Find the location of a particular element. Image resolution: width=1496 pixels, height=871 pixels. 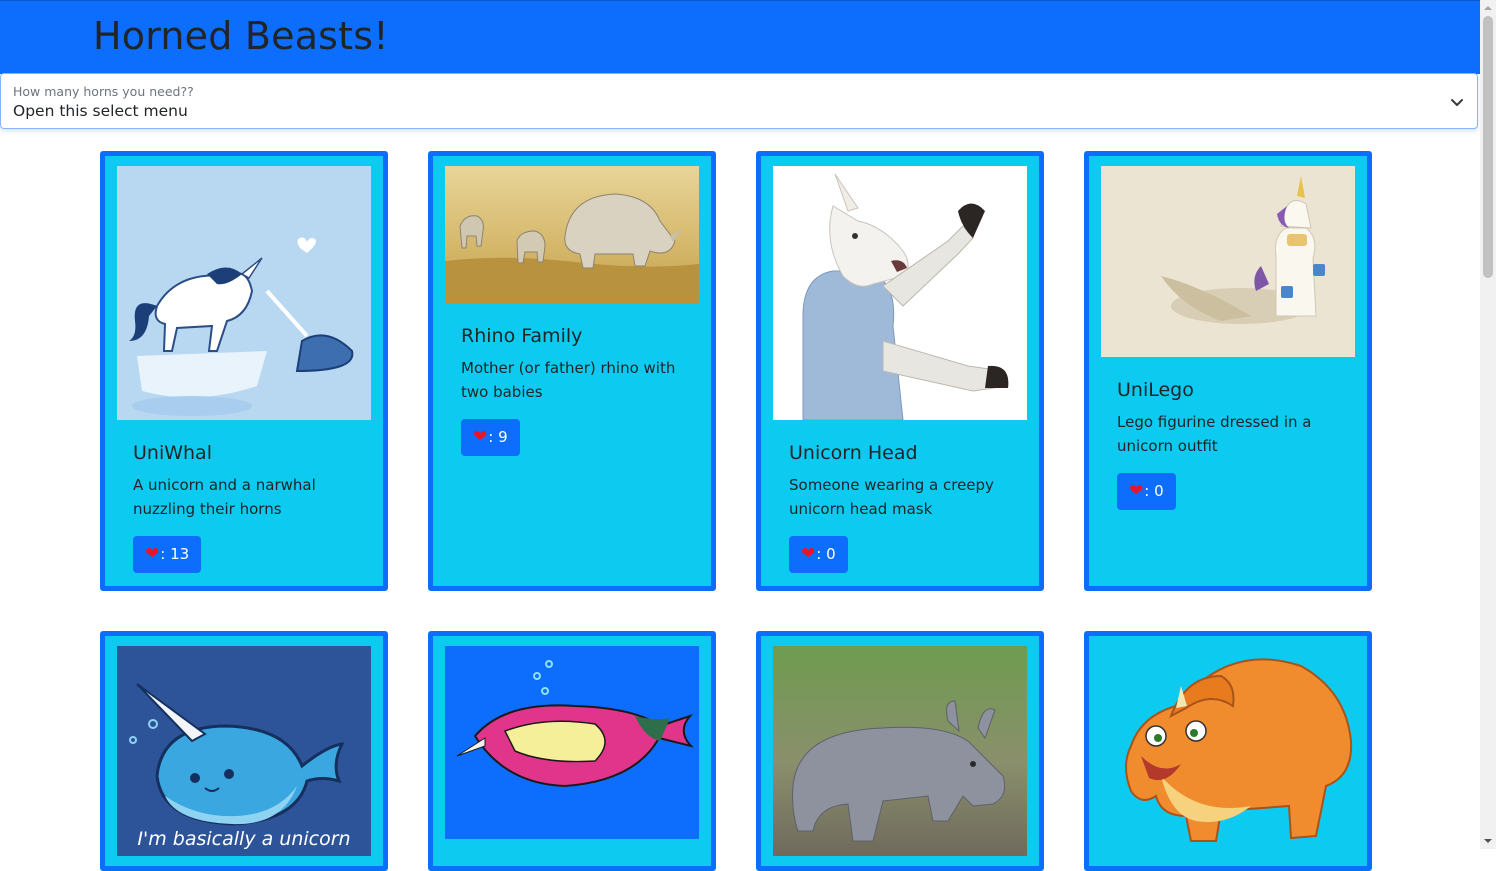

favorite-button: ❤ : 9 is located at coordinates (490, 437).